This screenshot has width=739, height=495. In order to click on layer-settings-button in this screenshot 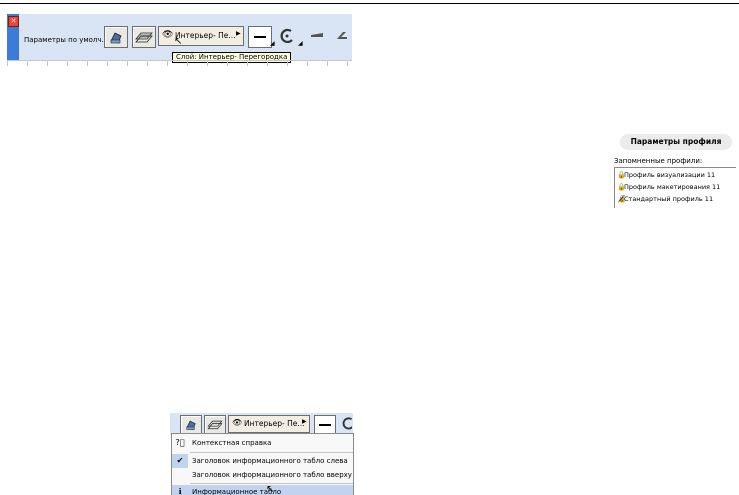, I will do `click(144, 37)`.